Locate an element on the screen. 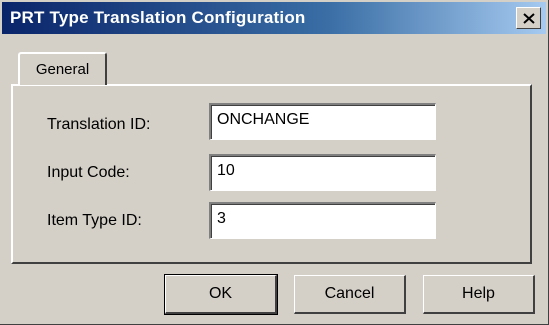  cancel-button: Cancel is located at coordinates (350, 294).